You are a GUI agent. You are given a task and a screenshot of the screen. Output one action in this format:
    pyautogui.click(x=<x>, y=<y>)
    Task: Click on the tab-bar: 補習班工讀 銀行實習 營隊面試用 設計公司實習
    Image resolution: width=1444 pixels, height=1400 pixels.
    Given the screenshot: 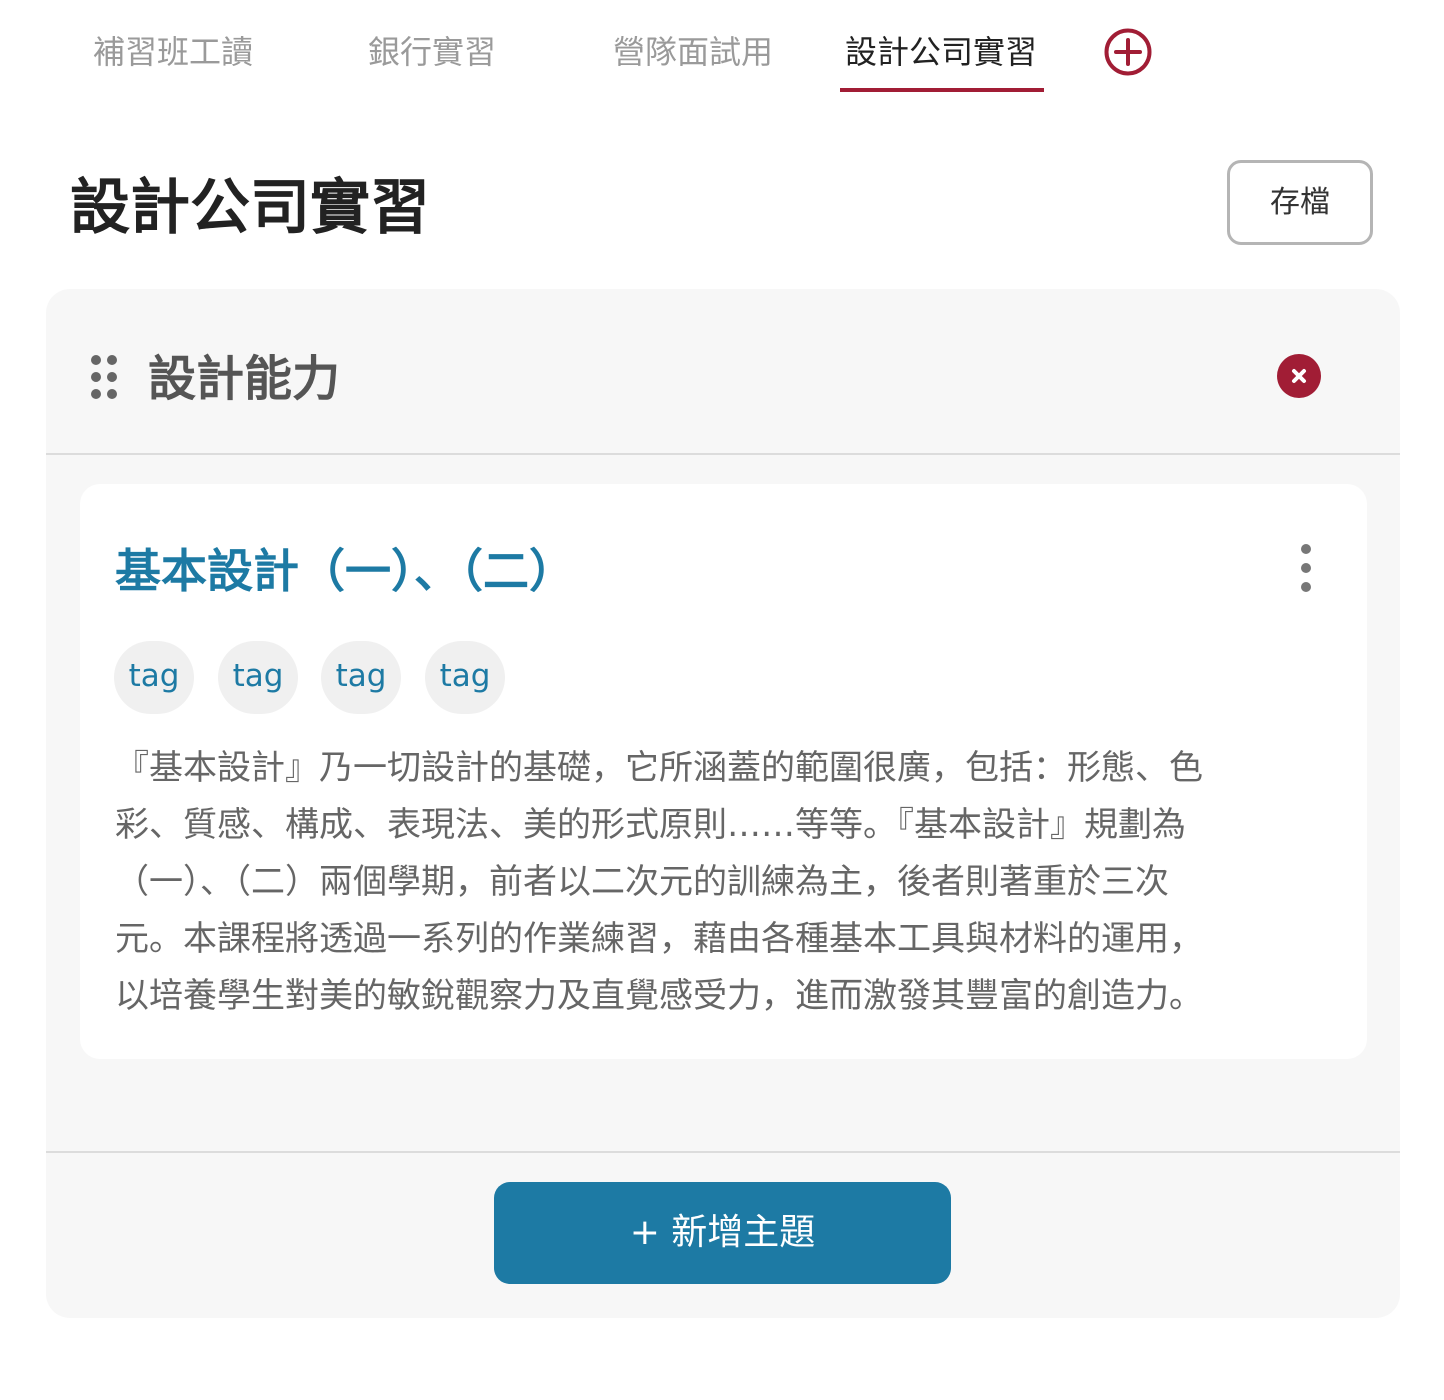 What is the action you would take?
    pyautogui.click(x=722, y=50)
    